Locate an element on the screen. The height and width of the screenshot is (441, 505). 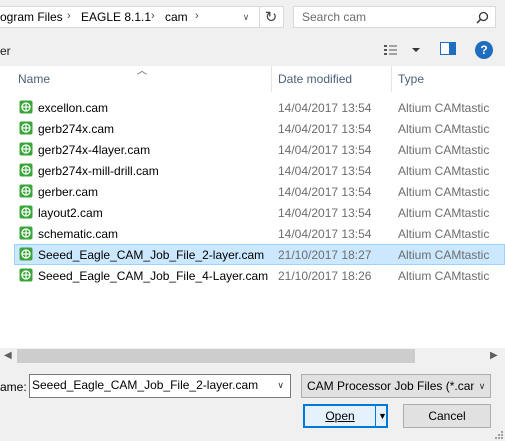
address-history-dropdown-icon: ∨ is located at coordinates (246, 17).